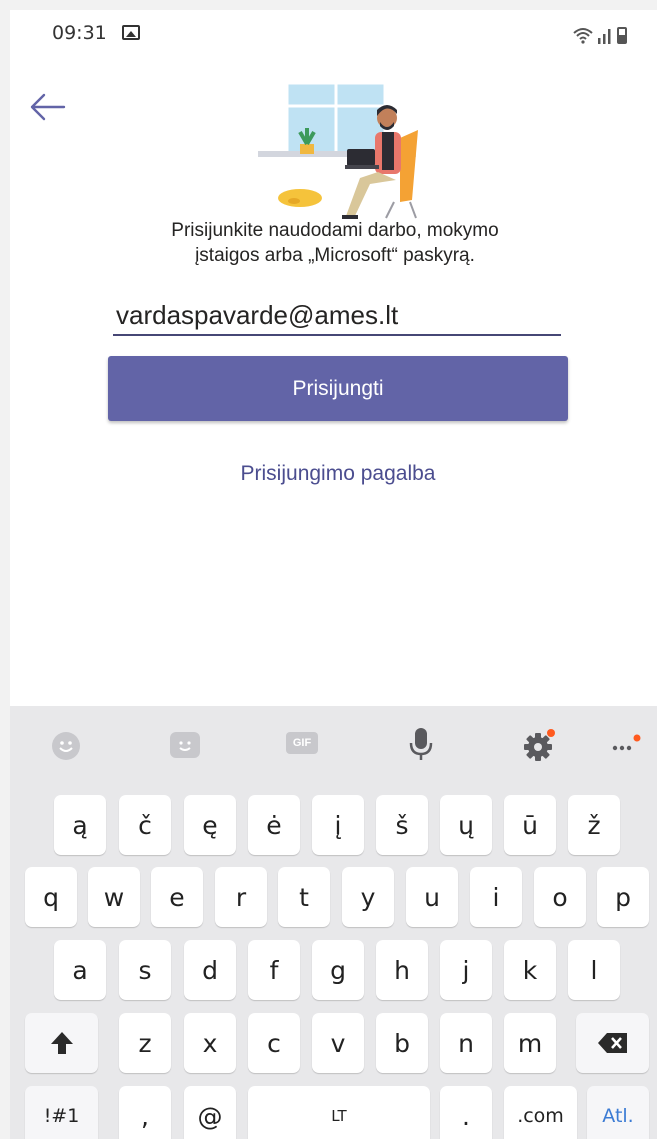  Describe the element at coordinates (145, 1112) in the screenshot. I see `comma-key: ,` at that location.